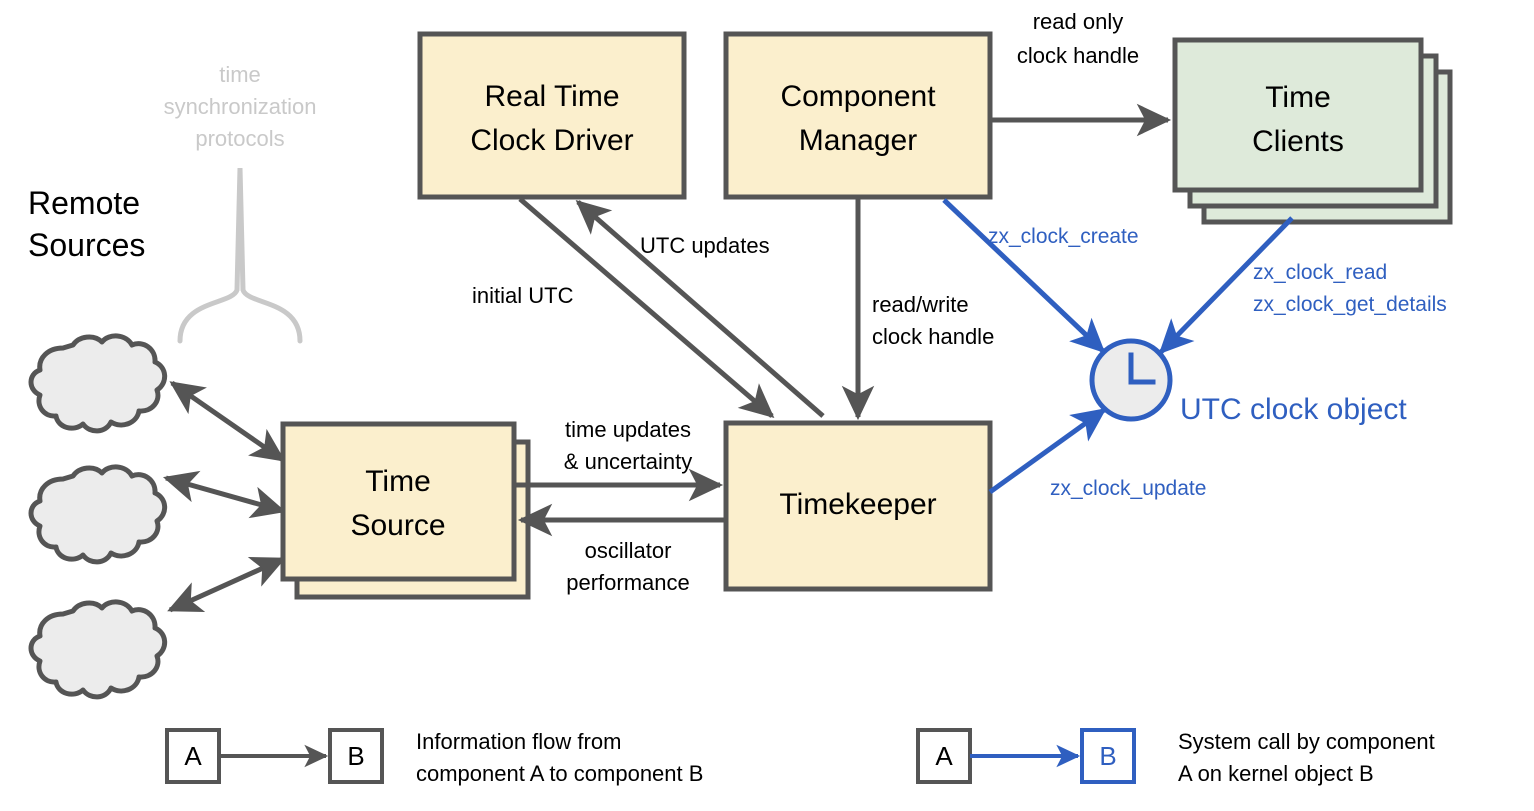 The image size is (1534, 811). I want to click on node-timekeeper: Timekeeper, so click(858, 506).